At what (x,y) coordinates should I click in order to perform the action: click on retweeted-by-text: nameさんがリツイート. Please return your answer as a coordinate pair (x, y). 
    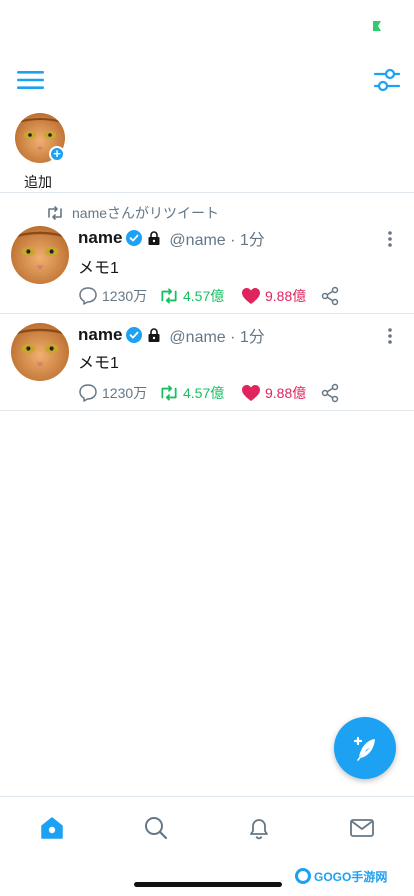
    Looking at the image, I should click on (146, 213).